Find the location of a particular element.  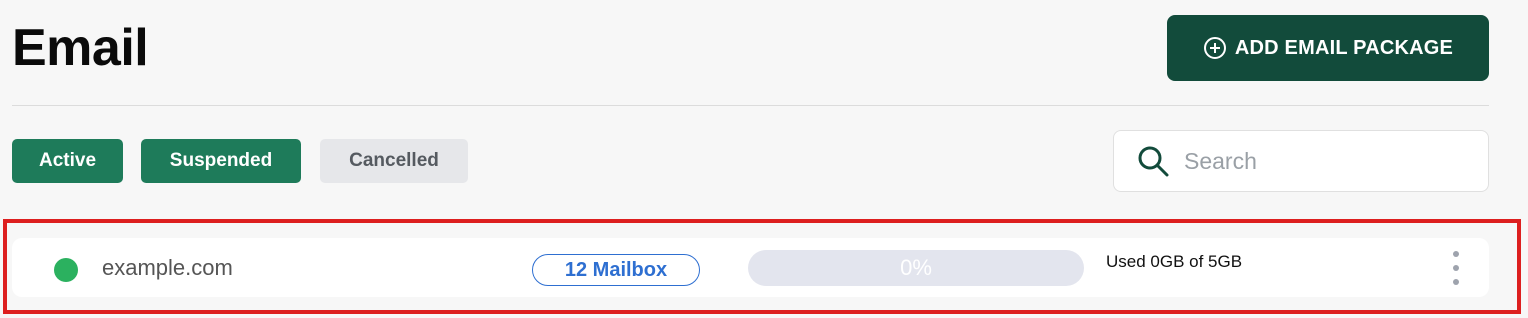

storage-usage-percent: 0% is located at coordinates (916, 267).